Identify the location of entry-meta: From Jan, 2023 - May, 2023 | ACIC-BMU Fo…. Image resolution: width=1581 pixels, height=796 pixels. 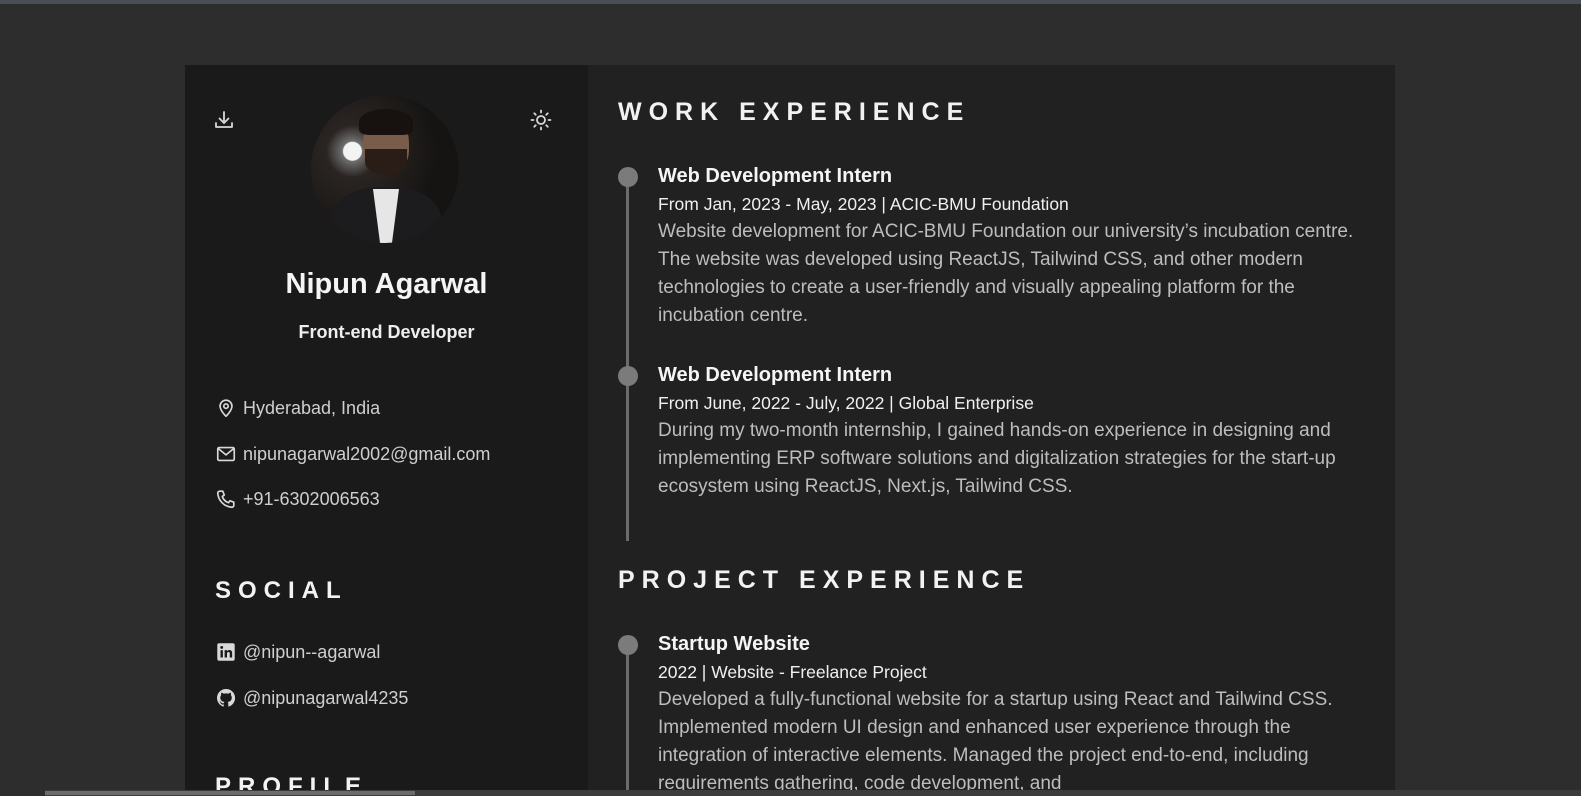
(863, 204).